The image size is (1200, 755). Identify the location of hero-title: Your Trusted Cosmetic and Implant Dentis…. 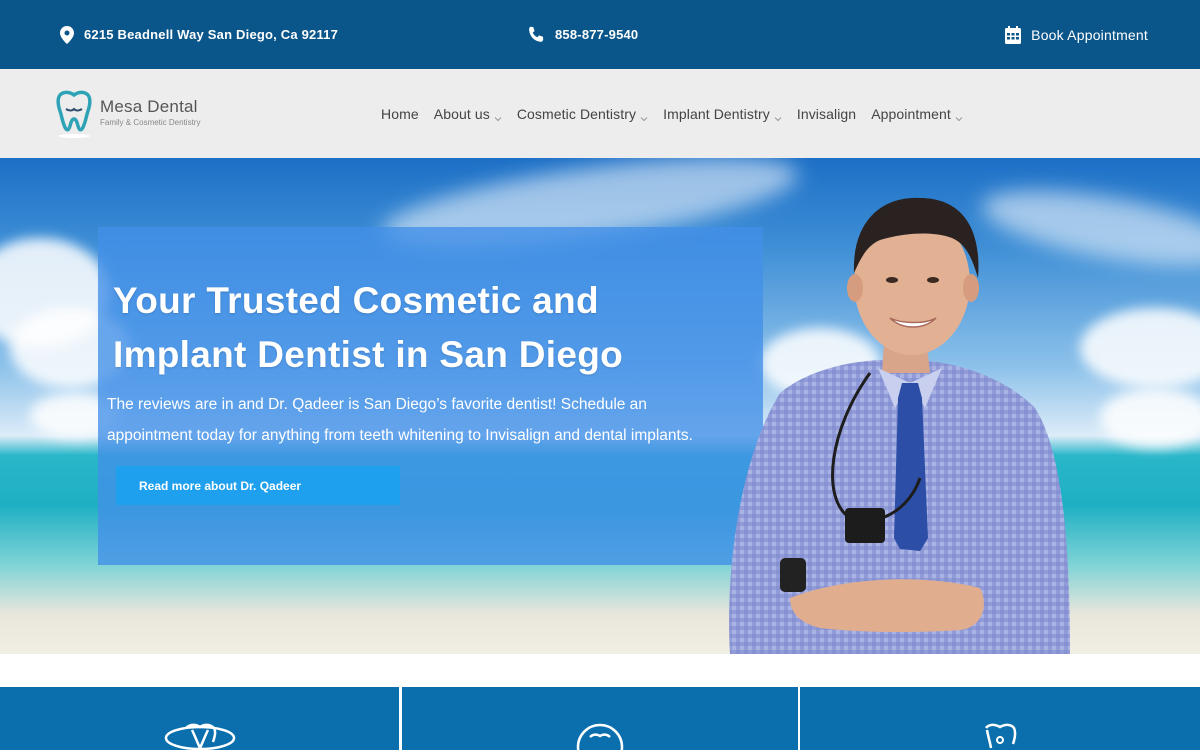
(433, 328).